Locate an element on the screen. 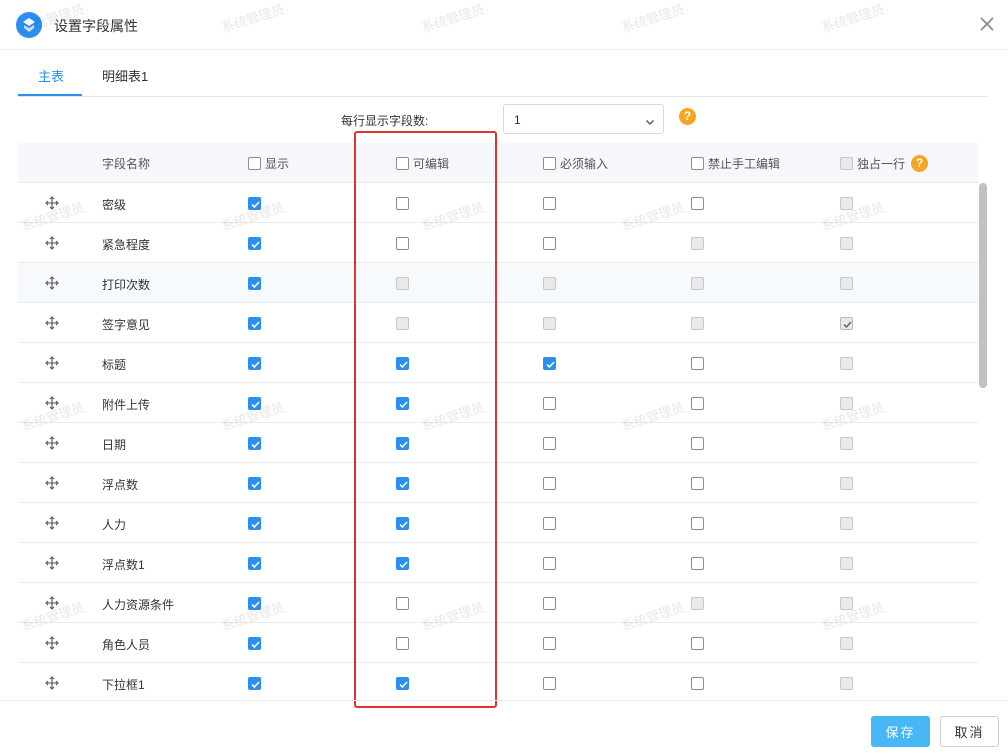 The width and height of the screenshot is (1008, 754). table-row: 打印次数 is located at coordinates (498, 283).